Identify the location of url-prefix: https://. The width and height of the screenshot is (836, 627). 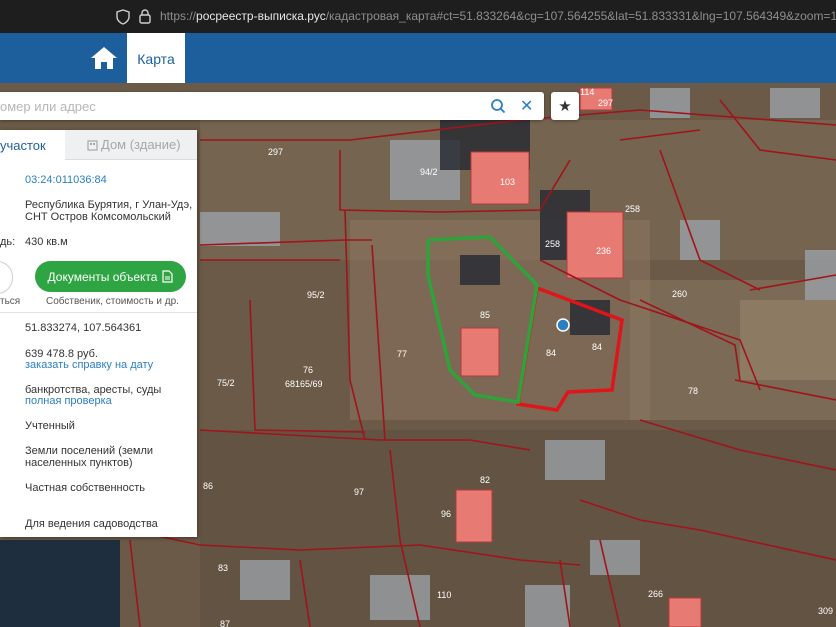
(178, 16).